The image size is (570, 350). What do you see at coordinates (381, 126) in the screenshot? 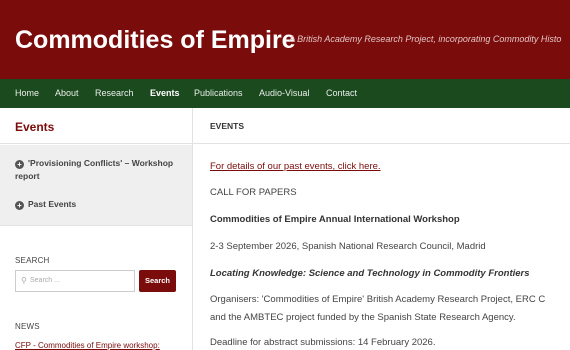
I see `main-header: EVENTS` at bounding box center [381, 126].